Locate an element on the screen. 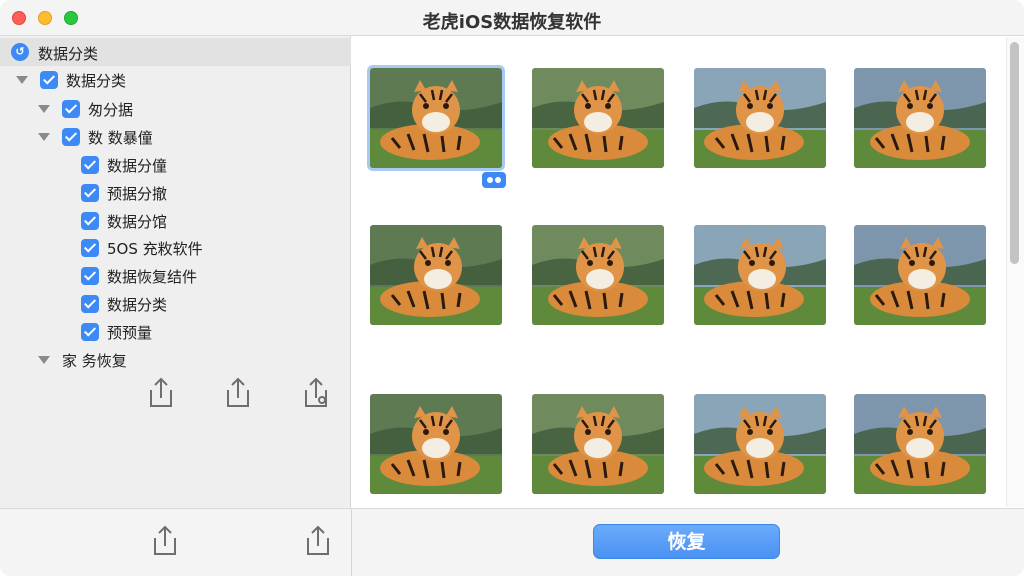  tree-item-label: 5OS 充敉软件 is located at coordinates (155, 248).